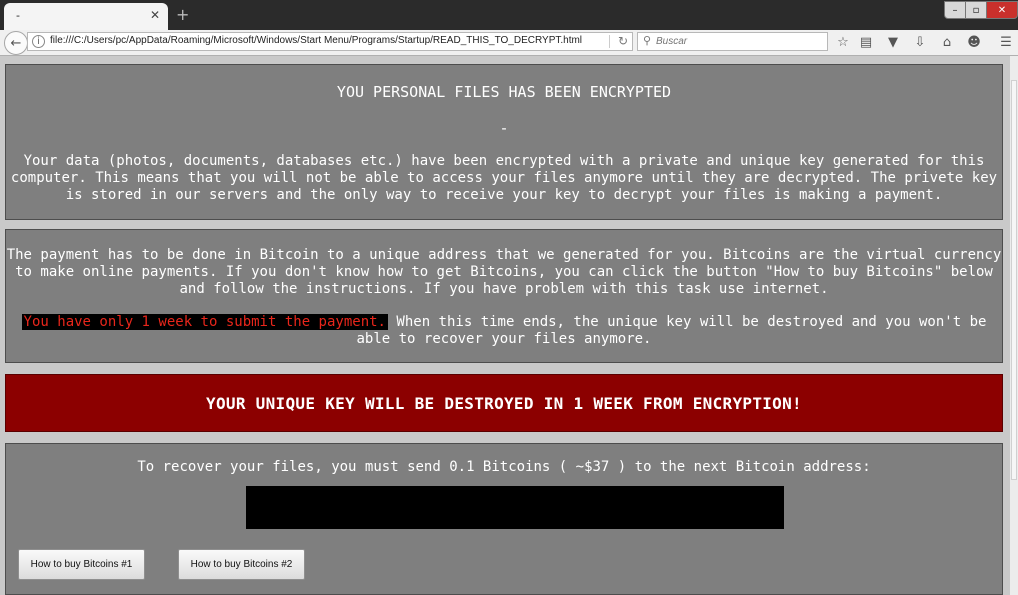  What do you see at coordinates (947, 42) in the screenshot?
I see `home-icon: ⌂` at bounding box center [947, 42].